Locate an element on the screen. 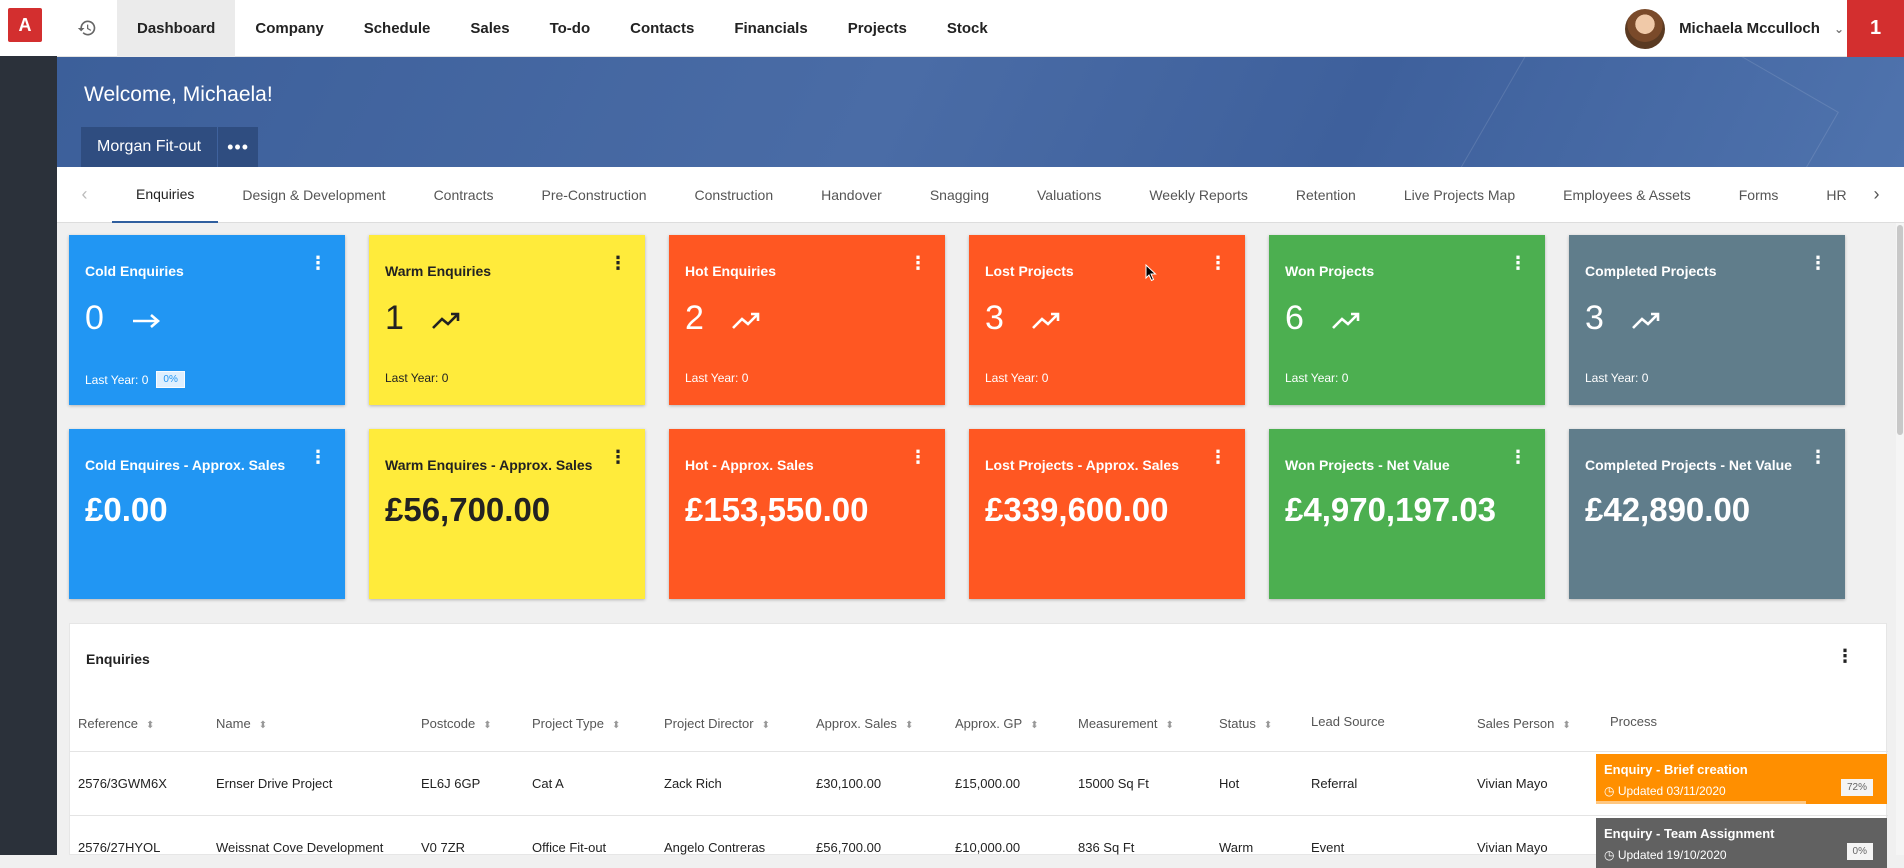 The image size is (1904, 868). card-count: 0 is located at coordinates (94, 318).